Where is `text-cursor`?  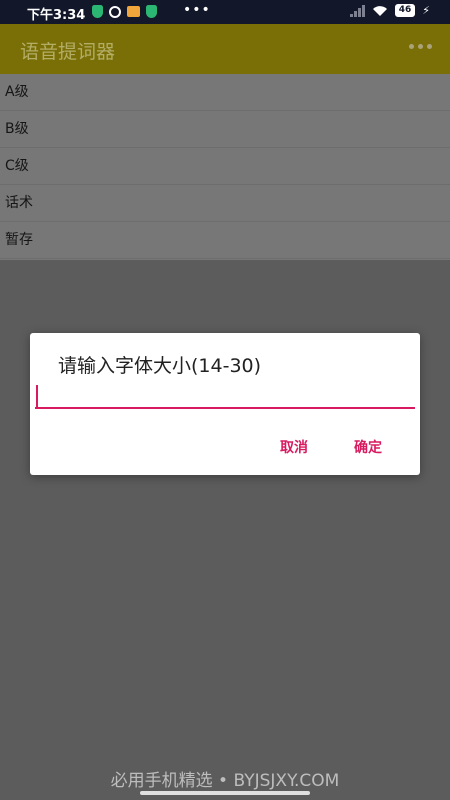 text-cursor is located at coordinates (37, 396).